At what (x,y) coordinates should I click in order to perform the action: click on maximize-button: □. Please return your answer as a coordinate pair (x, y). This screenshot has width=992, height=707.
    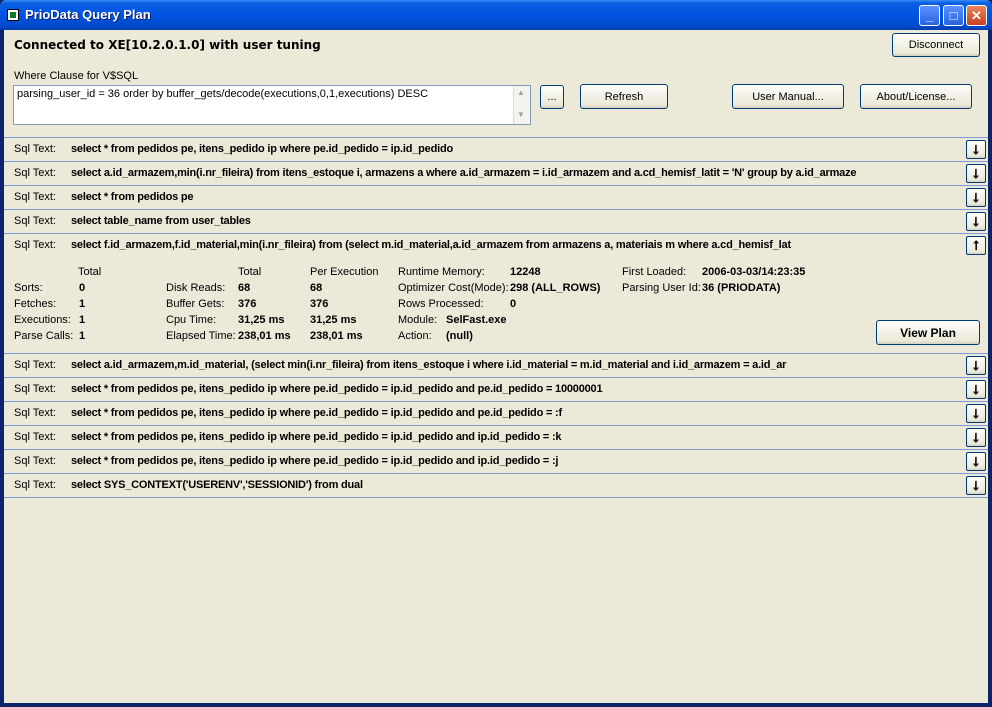
    Looking at the image, I should click on (953, 15).